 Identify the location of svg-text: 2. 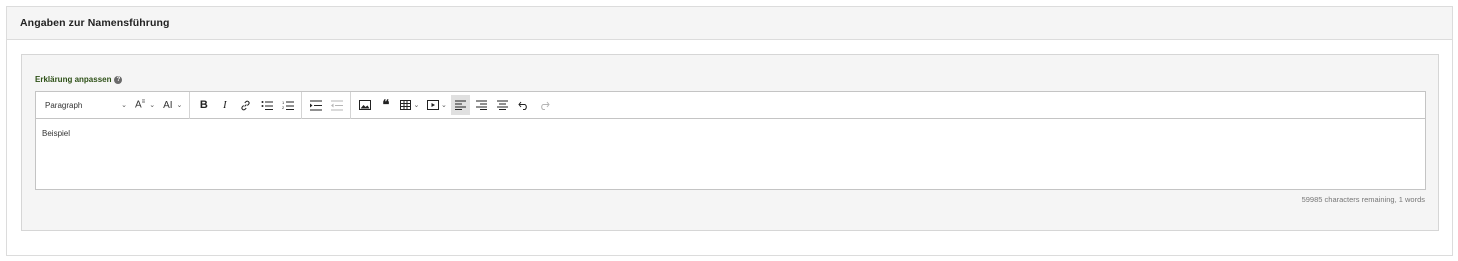
(283, 107).